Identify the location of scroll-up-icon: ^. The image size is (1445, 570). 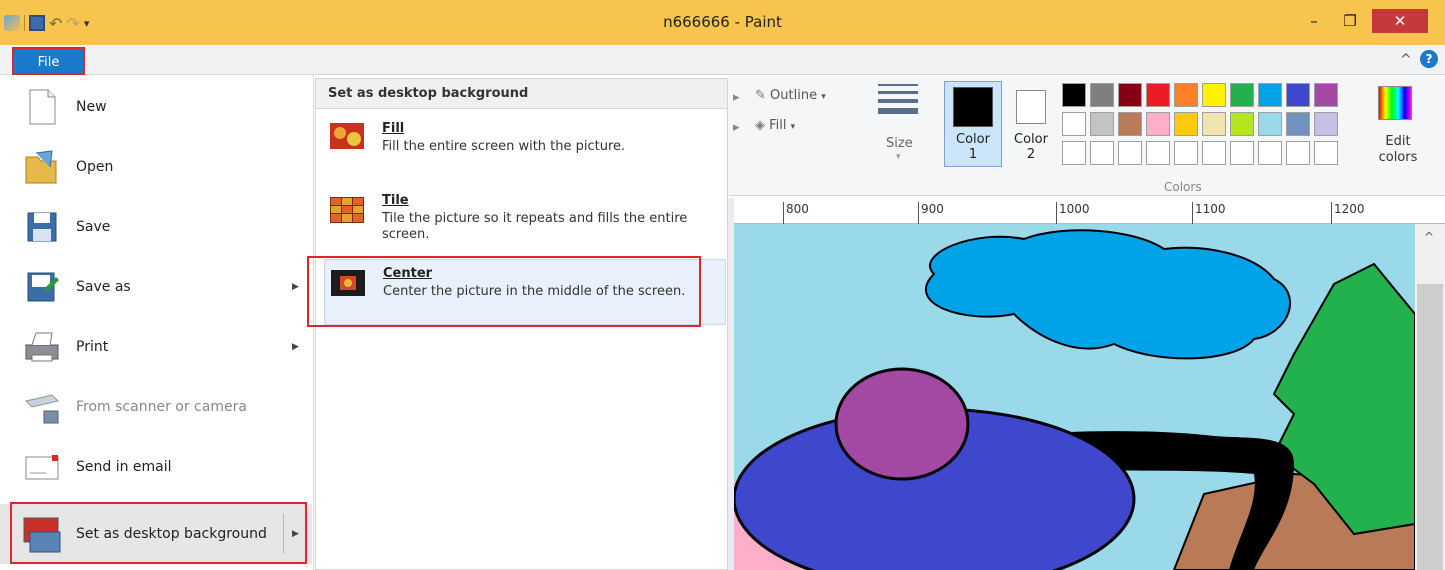
(1429, 237).